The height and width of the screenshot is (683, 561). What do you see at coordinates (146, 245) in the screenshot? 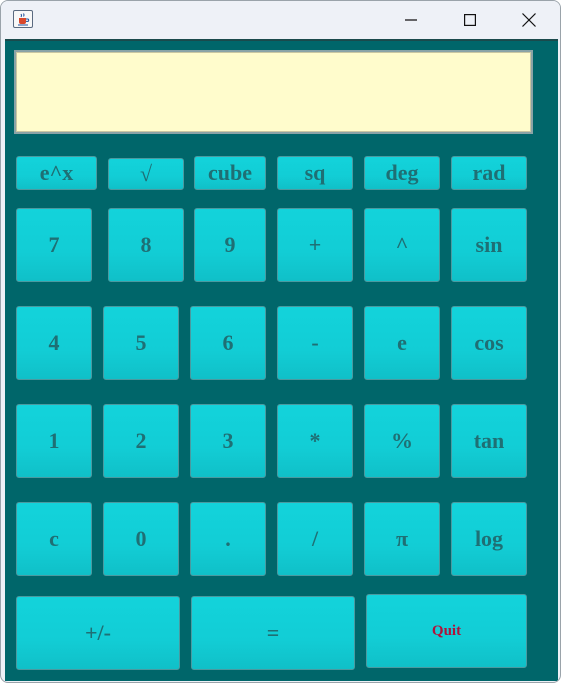
I see `digit-8-button: 8` at bounding box center [146, 245].